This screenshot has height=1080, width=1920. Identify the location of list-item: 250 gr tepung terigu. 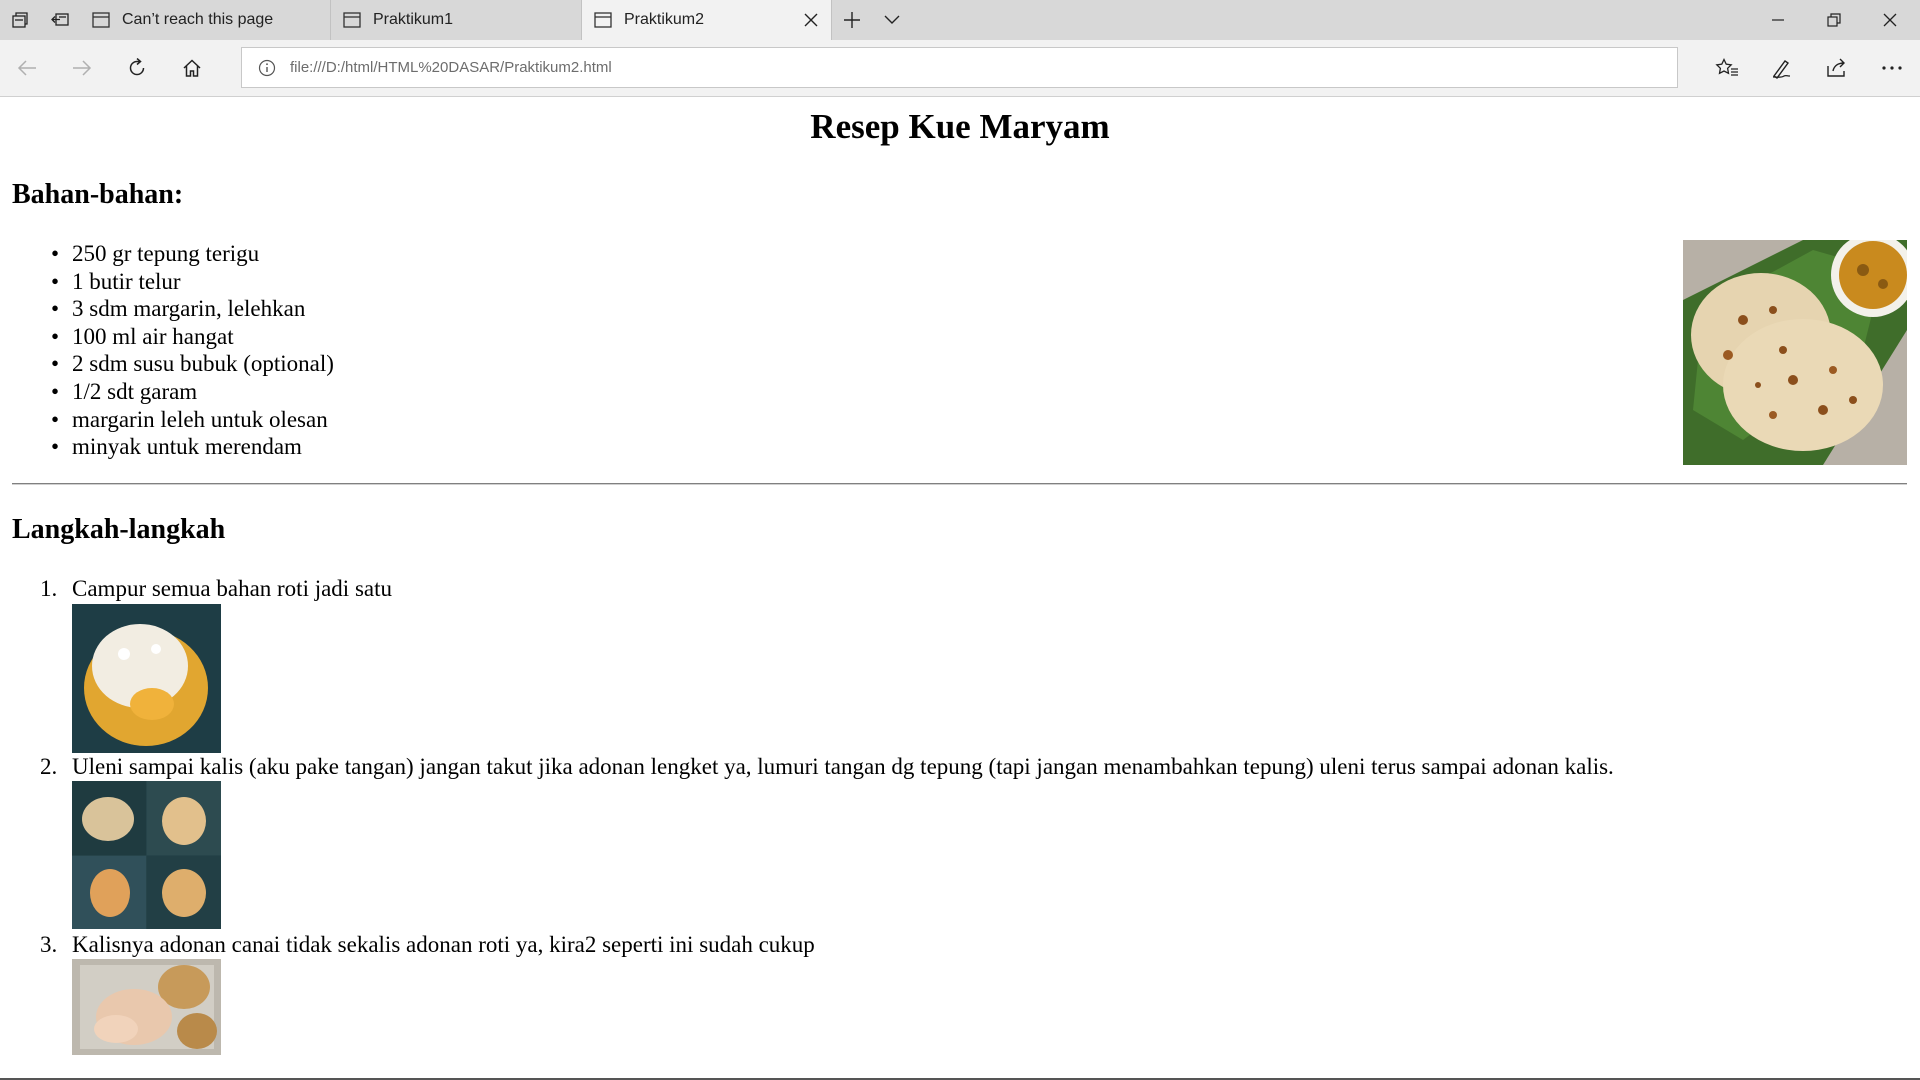
(192, 254).